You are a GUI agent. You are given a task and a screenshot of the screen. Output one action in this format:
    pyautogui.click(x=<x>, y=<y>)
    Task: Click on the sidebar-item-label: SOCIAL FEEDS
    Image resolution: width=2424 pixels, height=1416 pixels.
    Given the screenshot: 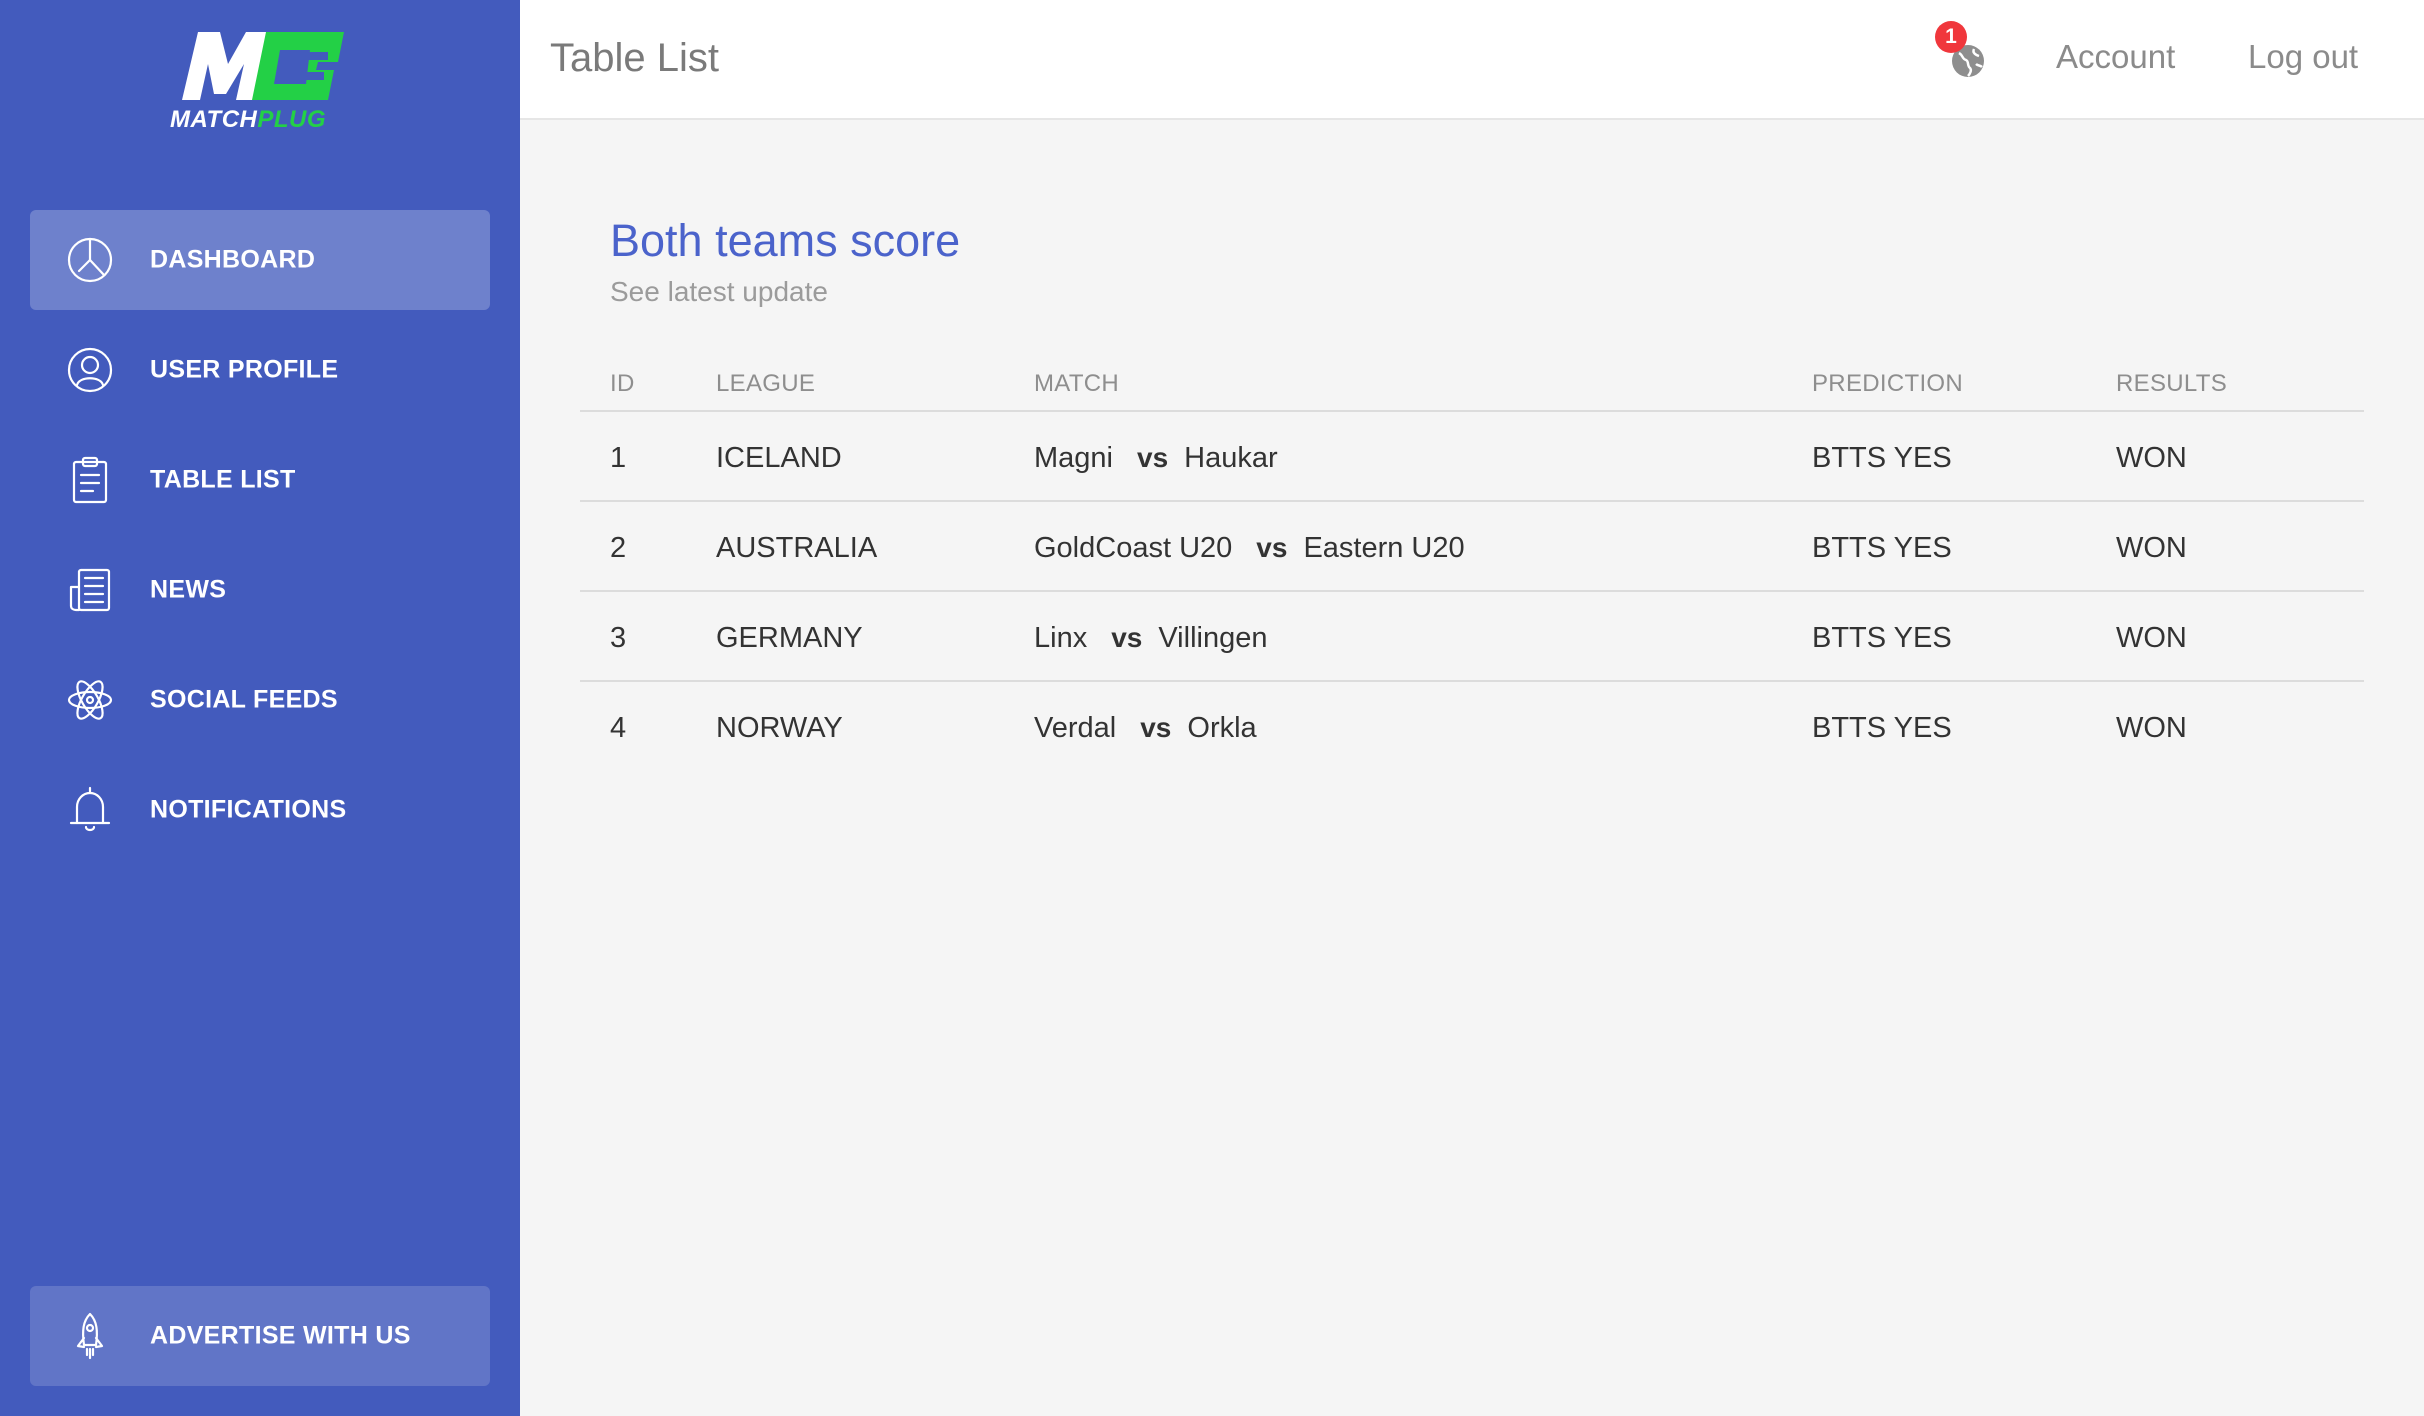 What is the action you would take?
    pyautogui.click(x=244, y=699)
    